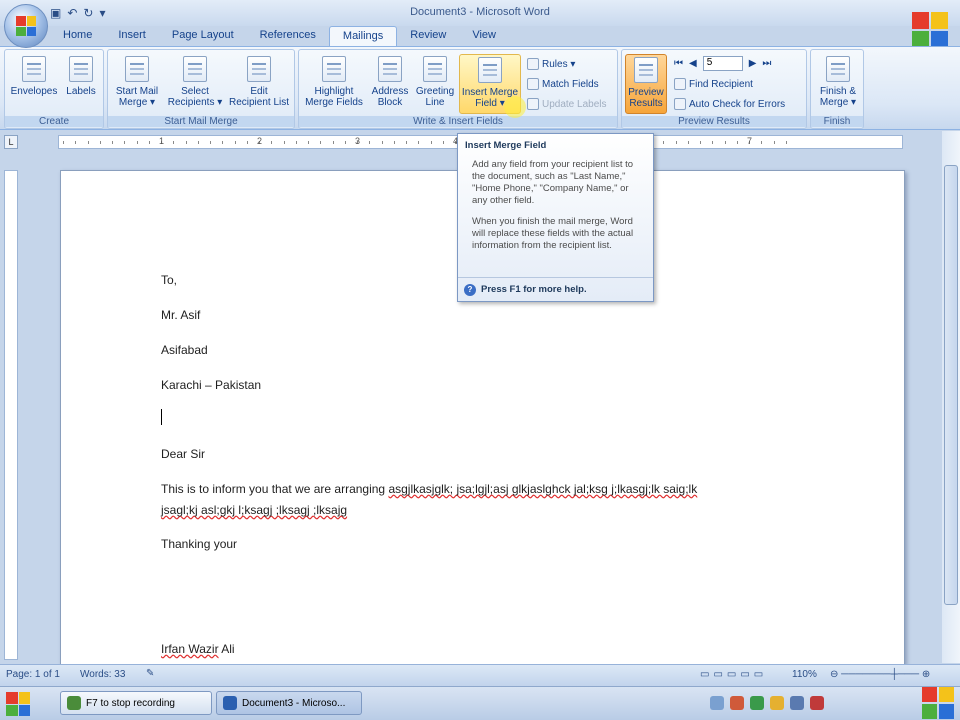 The height and width of the screenshot is (720, 960). I want to click on find-recipient-button: Find Recipient, so click(713, 84).